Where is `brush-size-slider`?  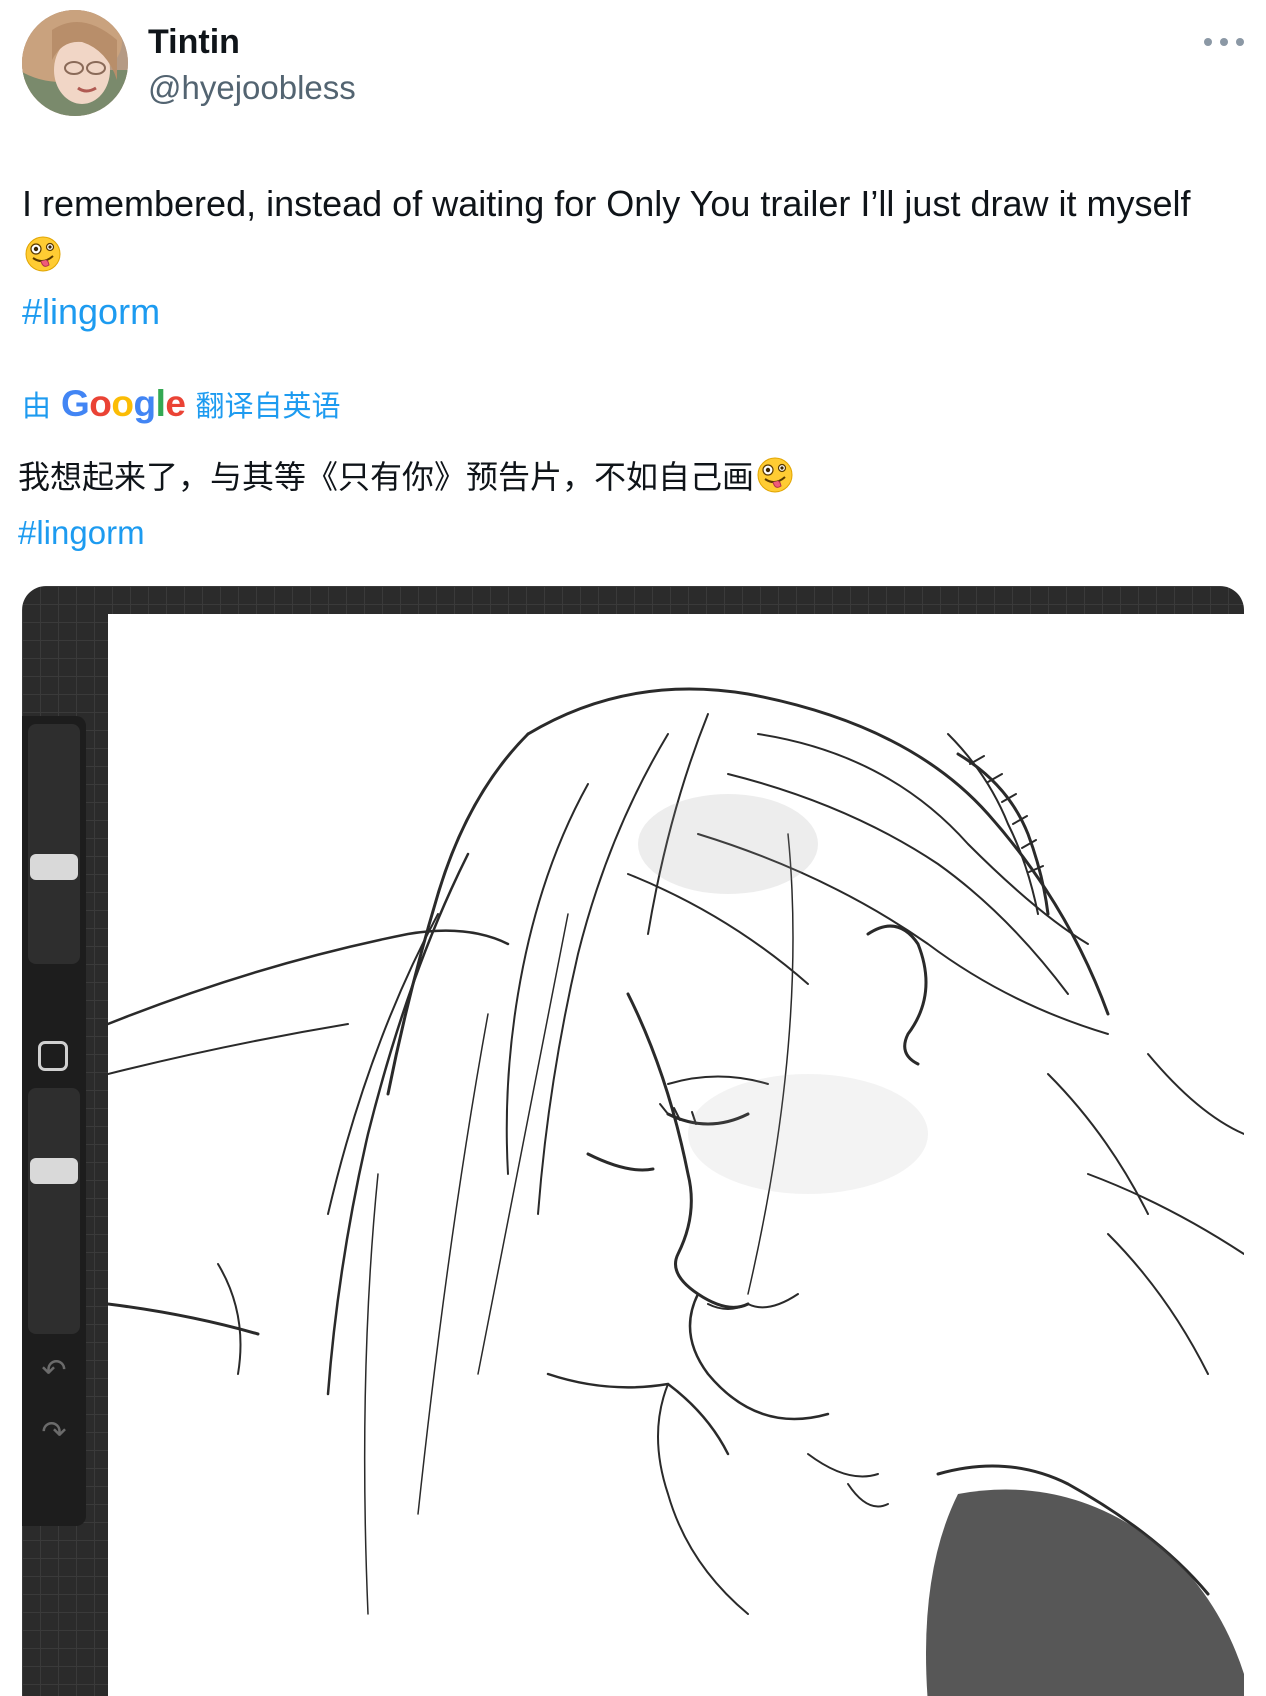
brush-size-slider is located at coordinates (54, 844).